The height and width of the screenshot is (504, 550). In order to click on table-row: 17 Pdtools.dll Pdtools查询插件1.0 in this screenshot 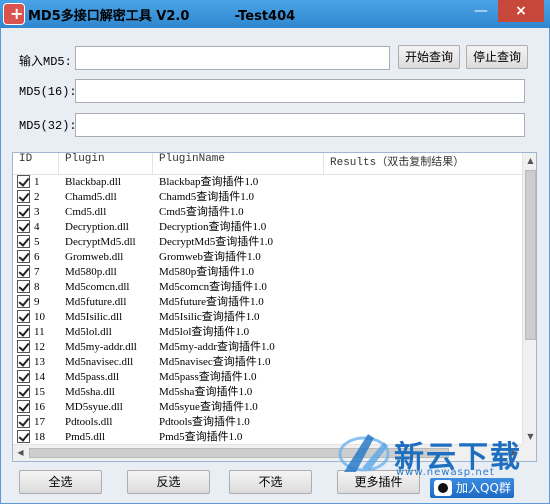, I will do `click(267, 422)`.